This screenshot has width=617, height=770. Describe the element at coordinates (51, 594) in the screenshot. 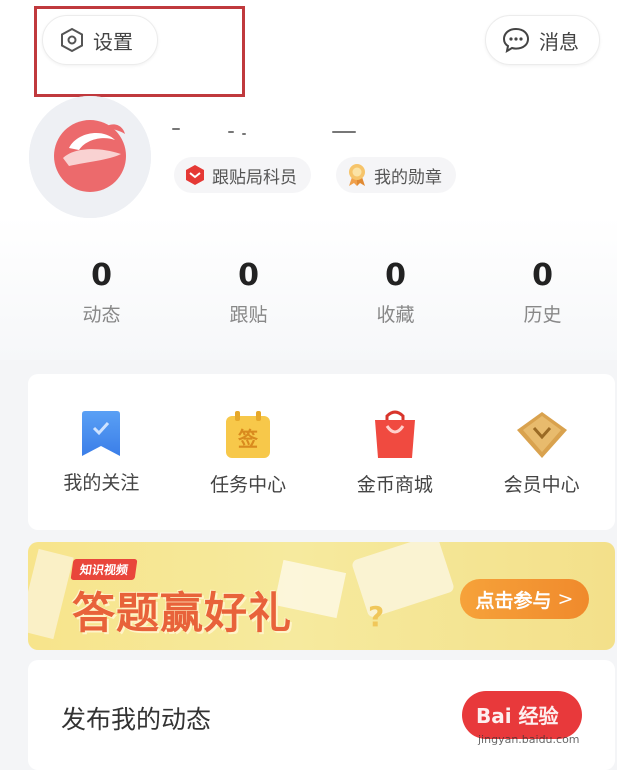

I see `banner-deco-book` at that location.